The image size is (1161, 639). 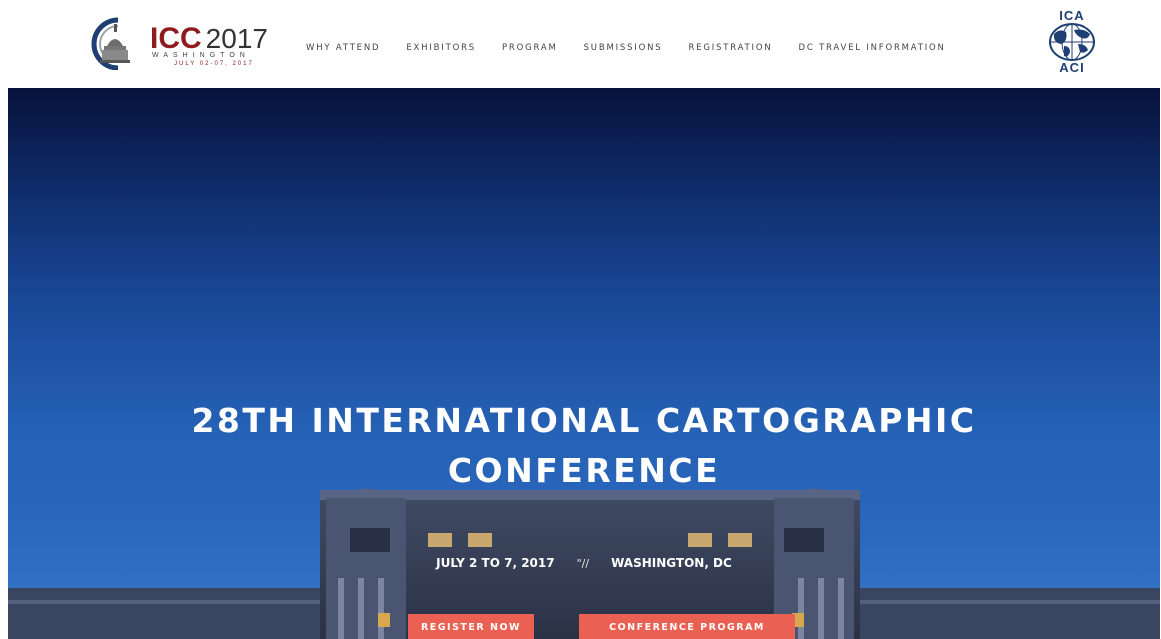 I want to click on nav-registration: REGISTRATION, so click(x=730, y=48).